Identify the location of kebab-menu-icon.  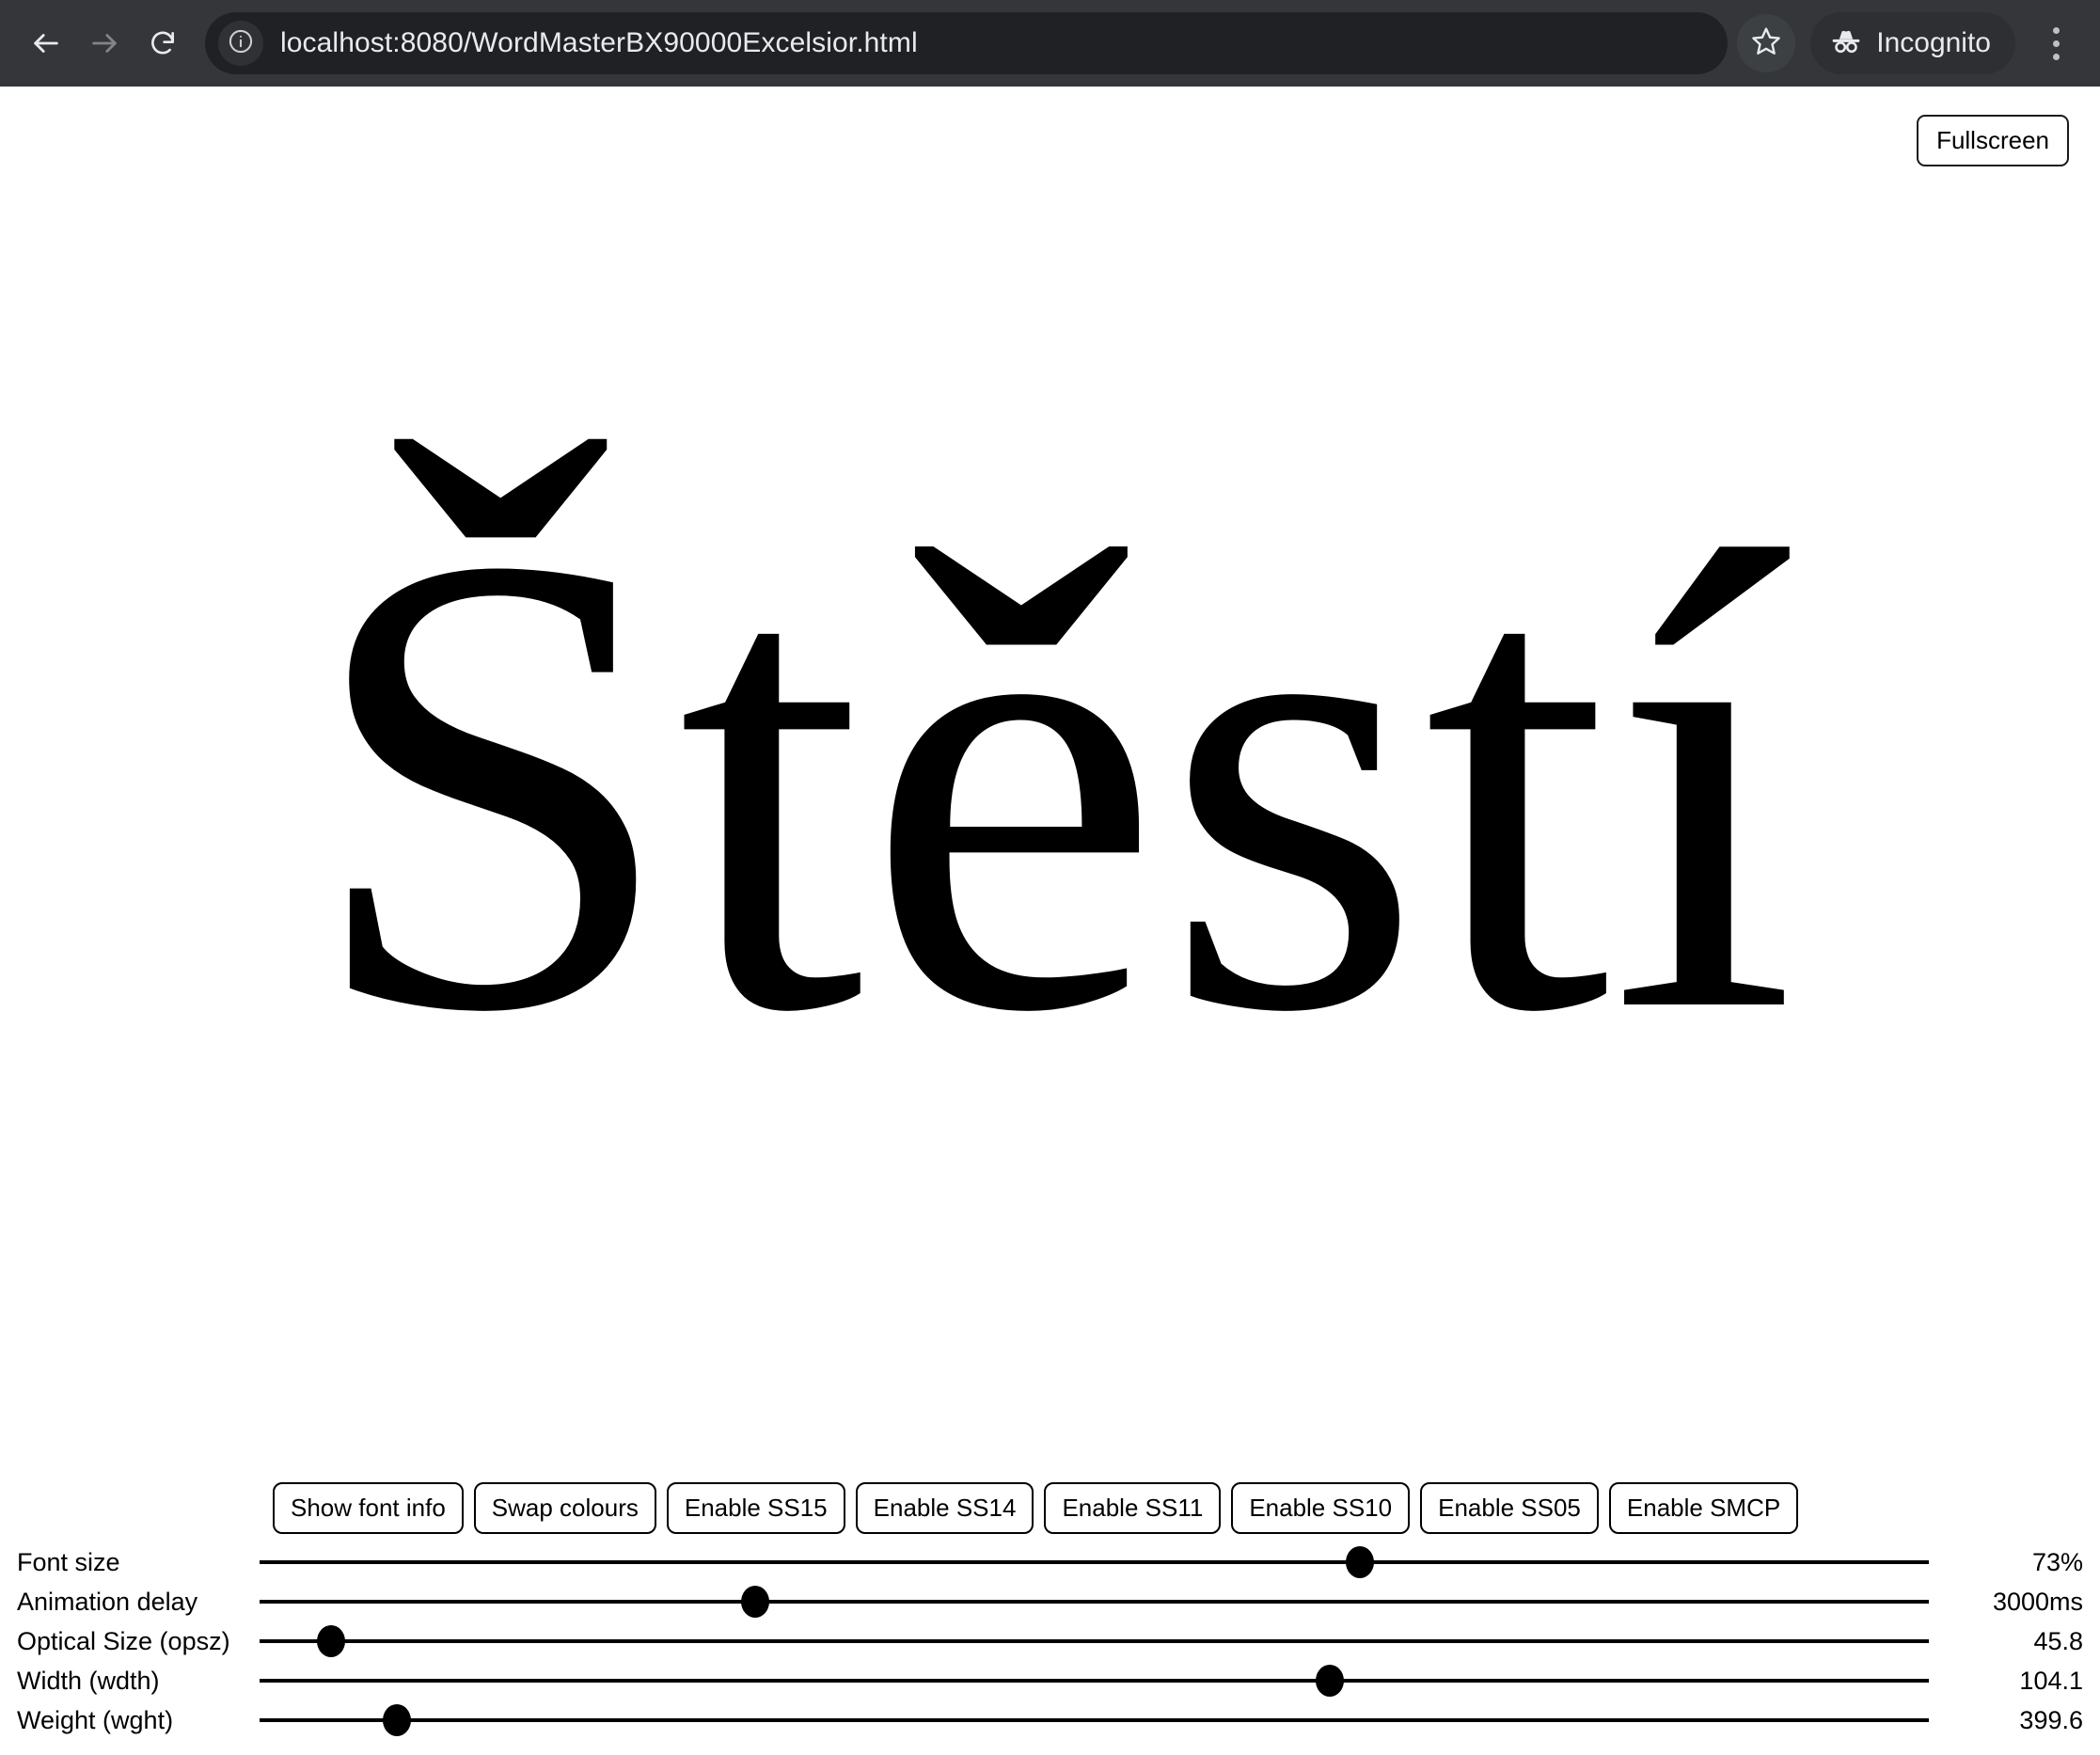
(2056, 43).